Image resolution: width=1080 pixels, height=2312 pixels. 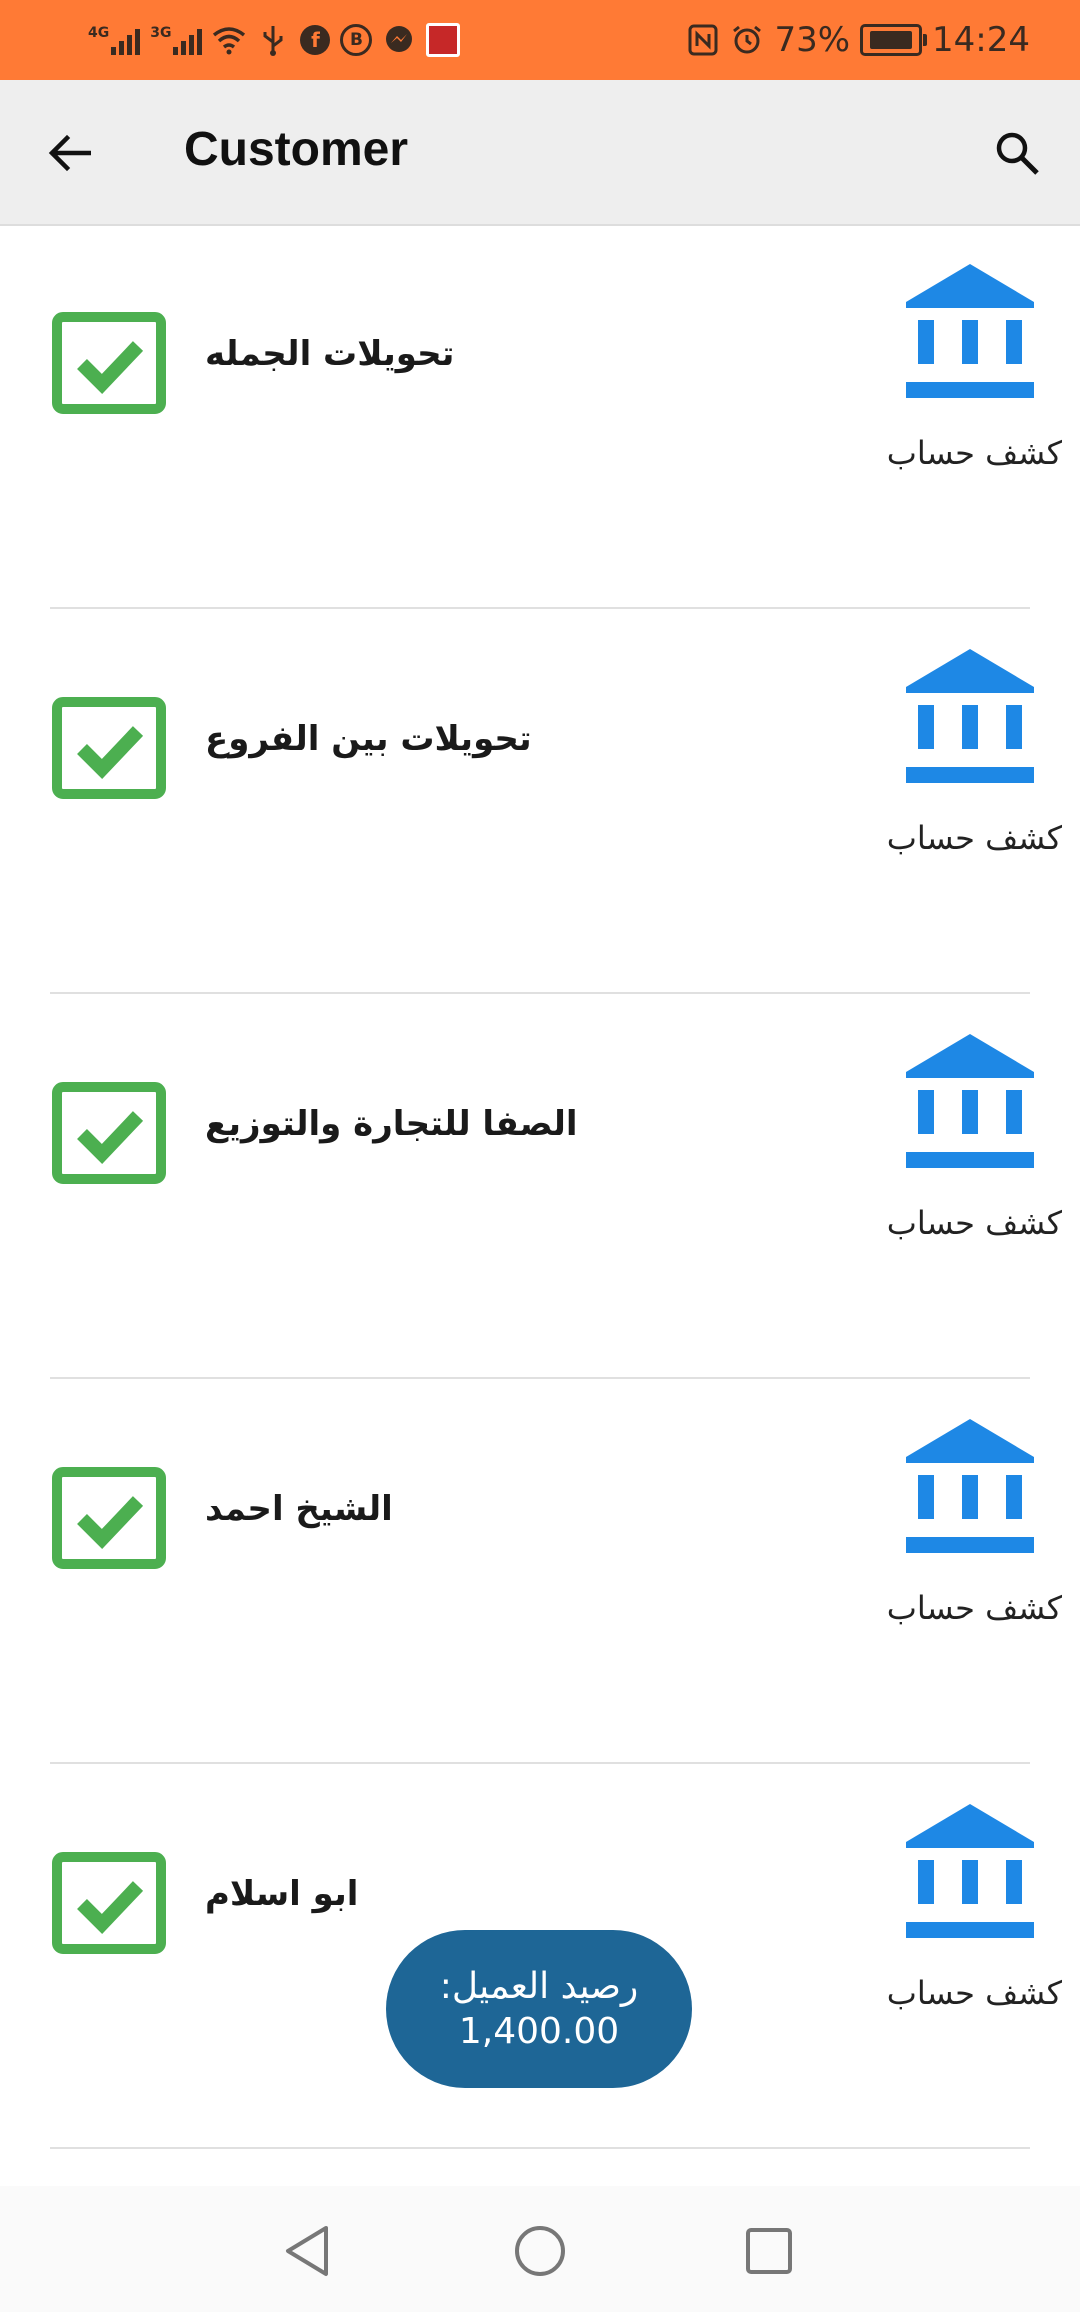 What do you see at coordinates (330, 354) in the screenshot?
I see `customer-name: تحويلات الجمله` at bounding box center [330, 354].